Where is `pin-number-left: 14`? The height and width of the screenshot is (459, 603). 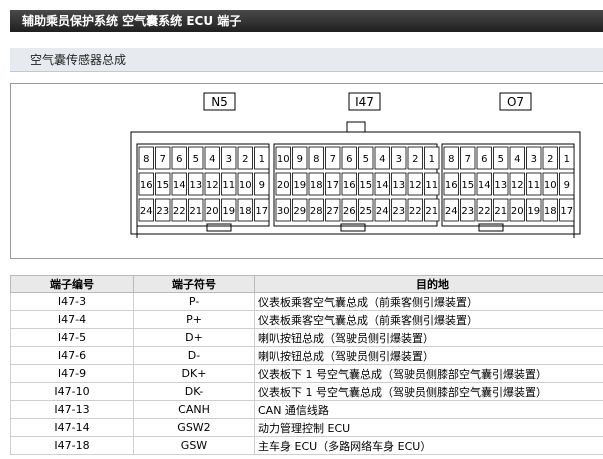 pin-number-left: 14 is located at coordinates (179, 185).